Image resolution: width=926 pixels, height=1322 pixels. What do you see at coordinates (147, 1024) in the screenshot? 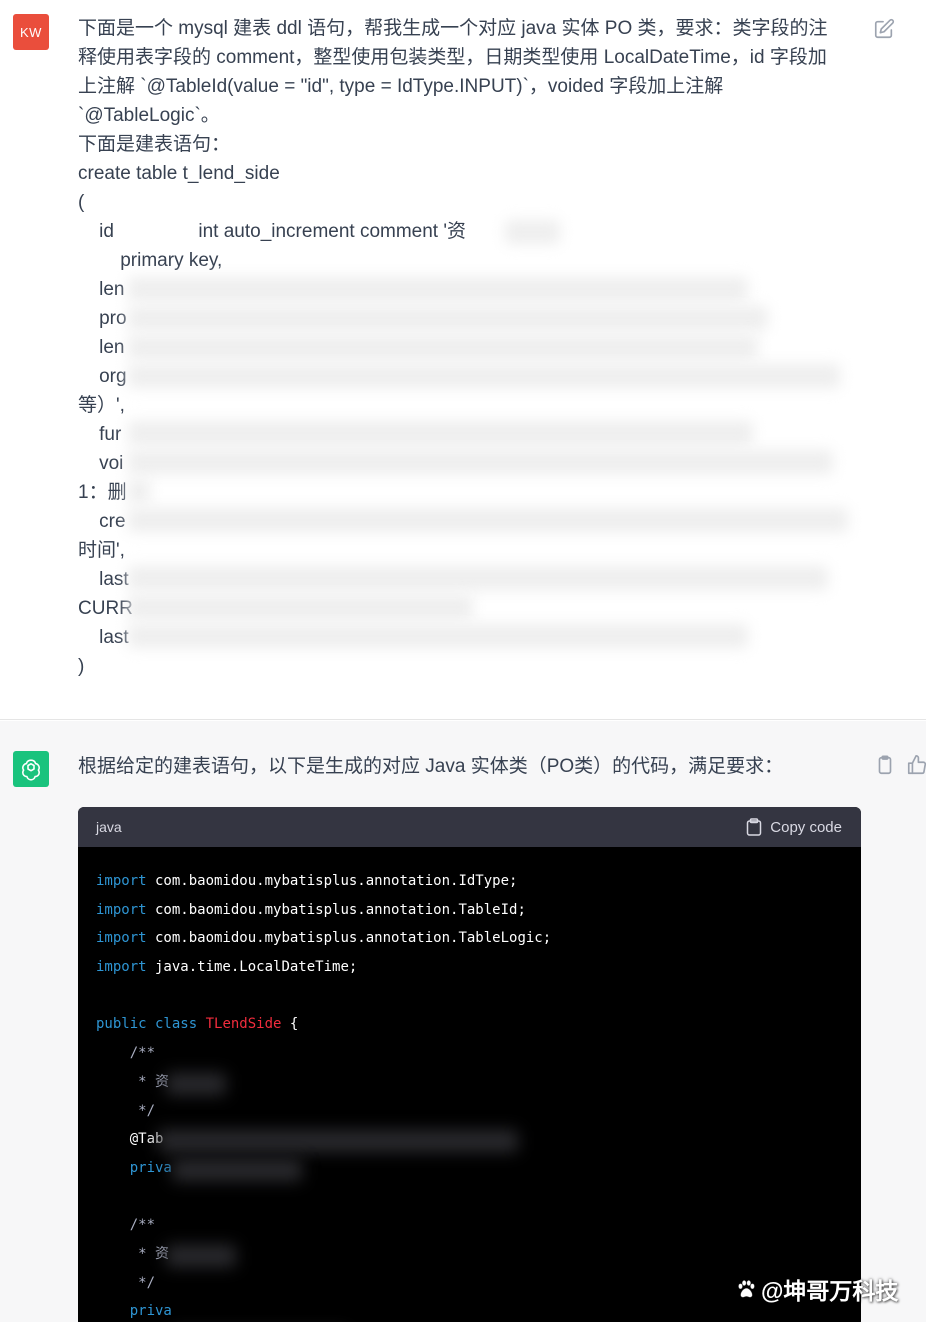
I see `code-keyword: public class` at bounding box center [147, 1024].